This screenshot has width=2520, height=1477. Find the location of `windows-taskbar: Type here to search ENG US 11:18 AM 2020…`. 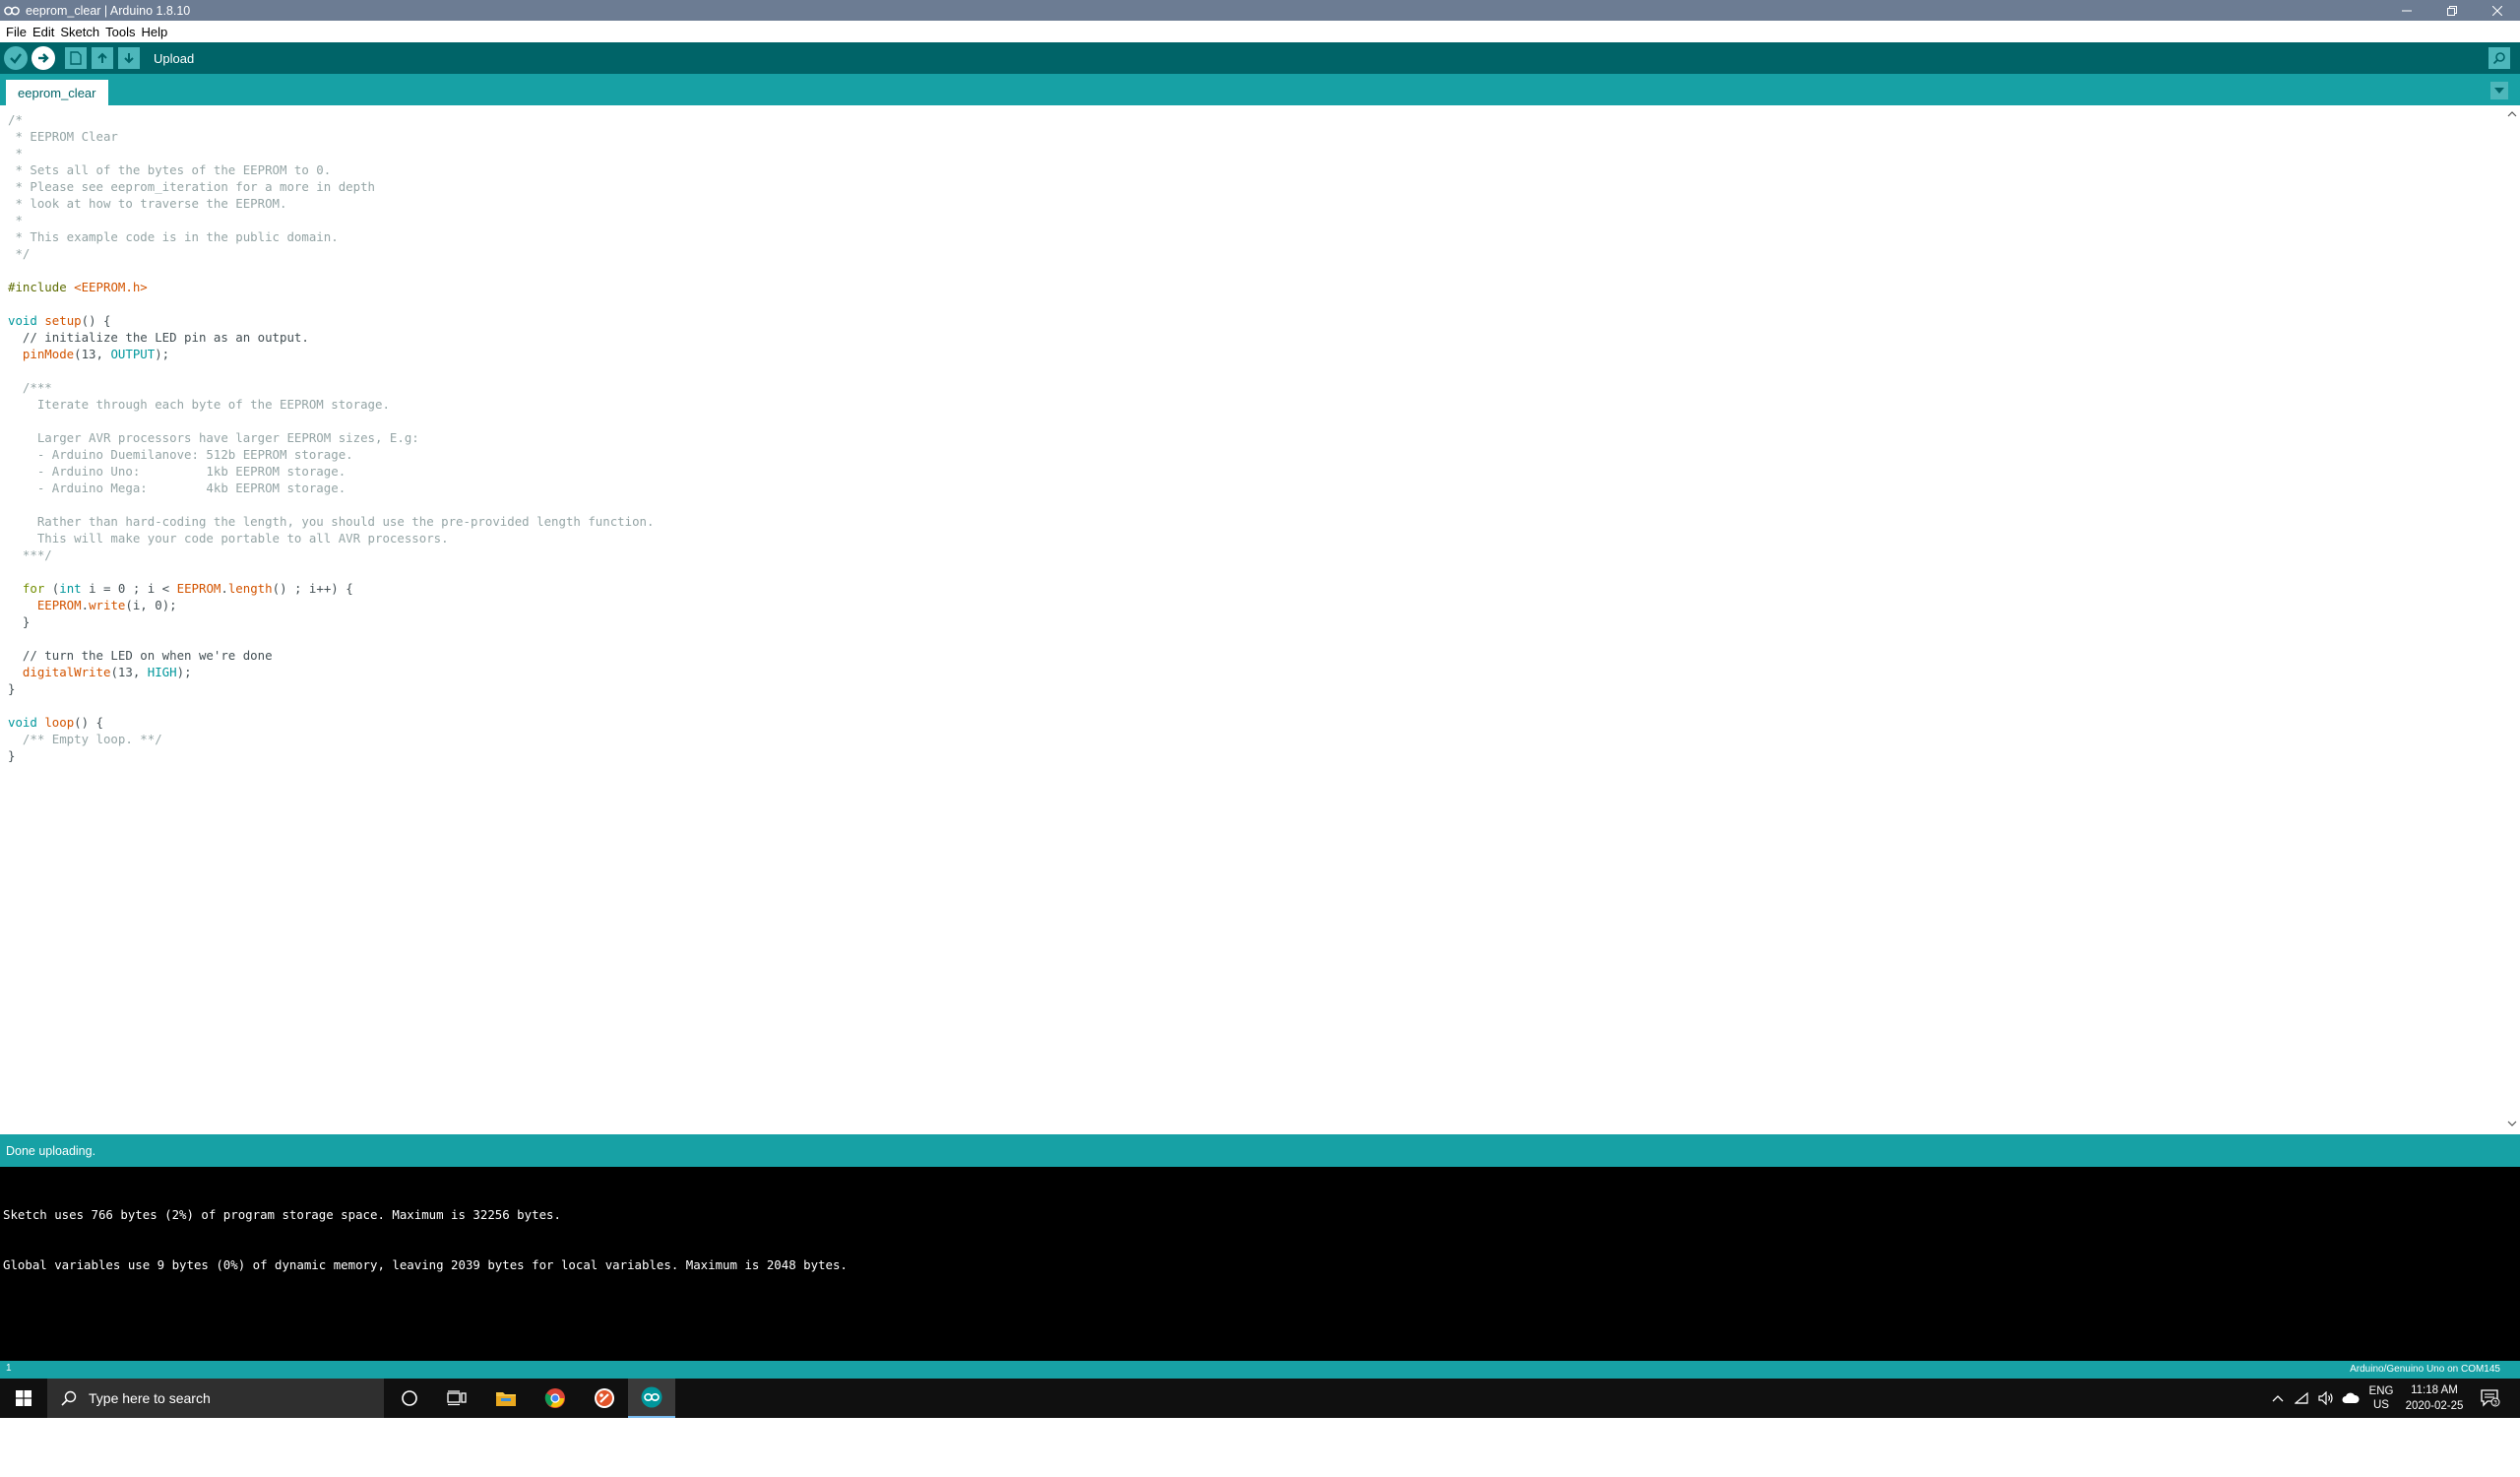

windows-taskbar: Type here to search ENG US 11:18 AM 2020… is located at coordinates (1260, 1399).